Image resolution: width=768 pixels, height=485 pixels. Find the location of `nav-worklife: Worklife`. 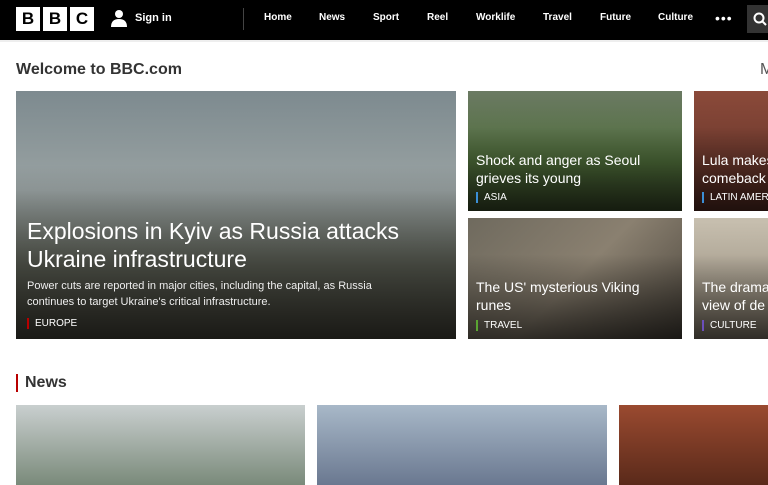

nav-worklife: Worklife is located at coordinates (495, 17).